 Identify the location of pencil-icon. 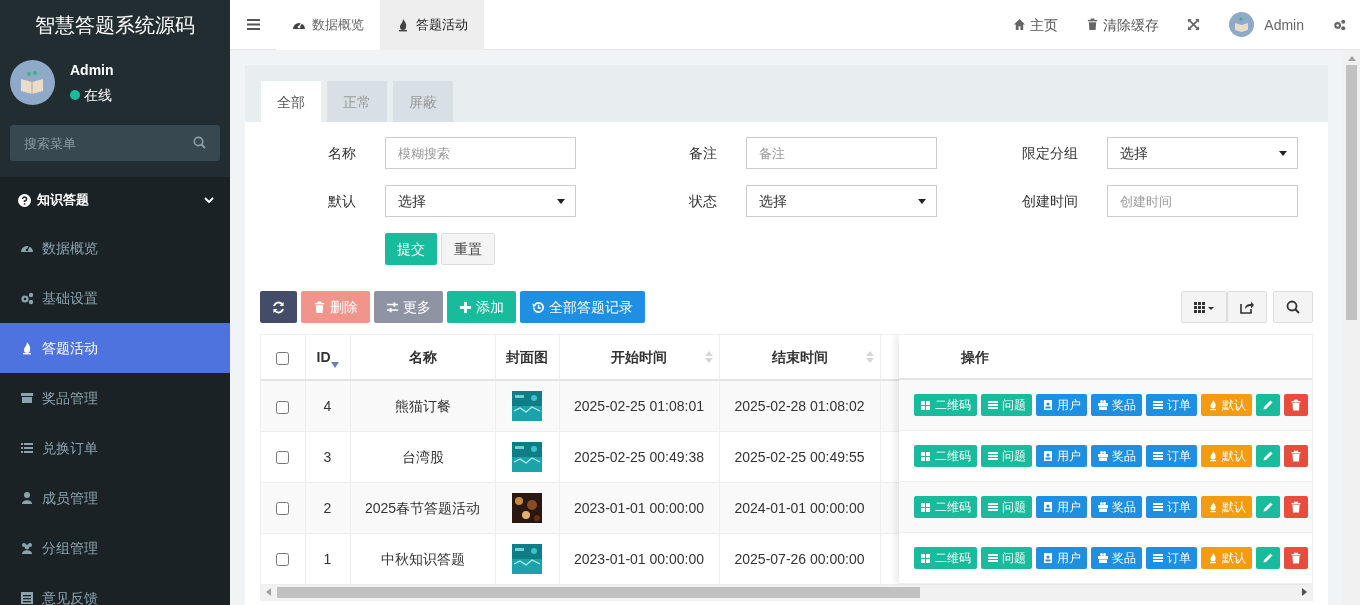
(1268, 405).